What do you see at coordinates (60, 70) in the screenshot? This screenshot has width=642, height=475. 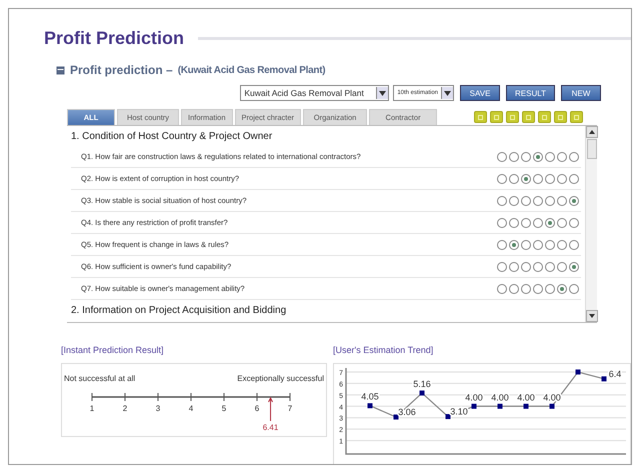 I see `document-icon` at bounding box center [60, 70].